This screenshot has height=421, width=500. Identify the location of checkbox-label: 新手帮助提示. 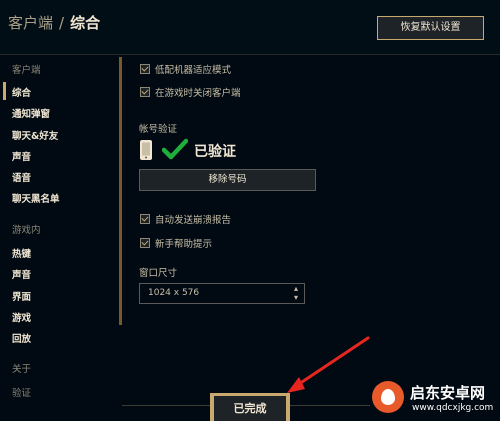
(184, 244).